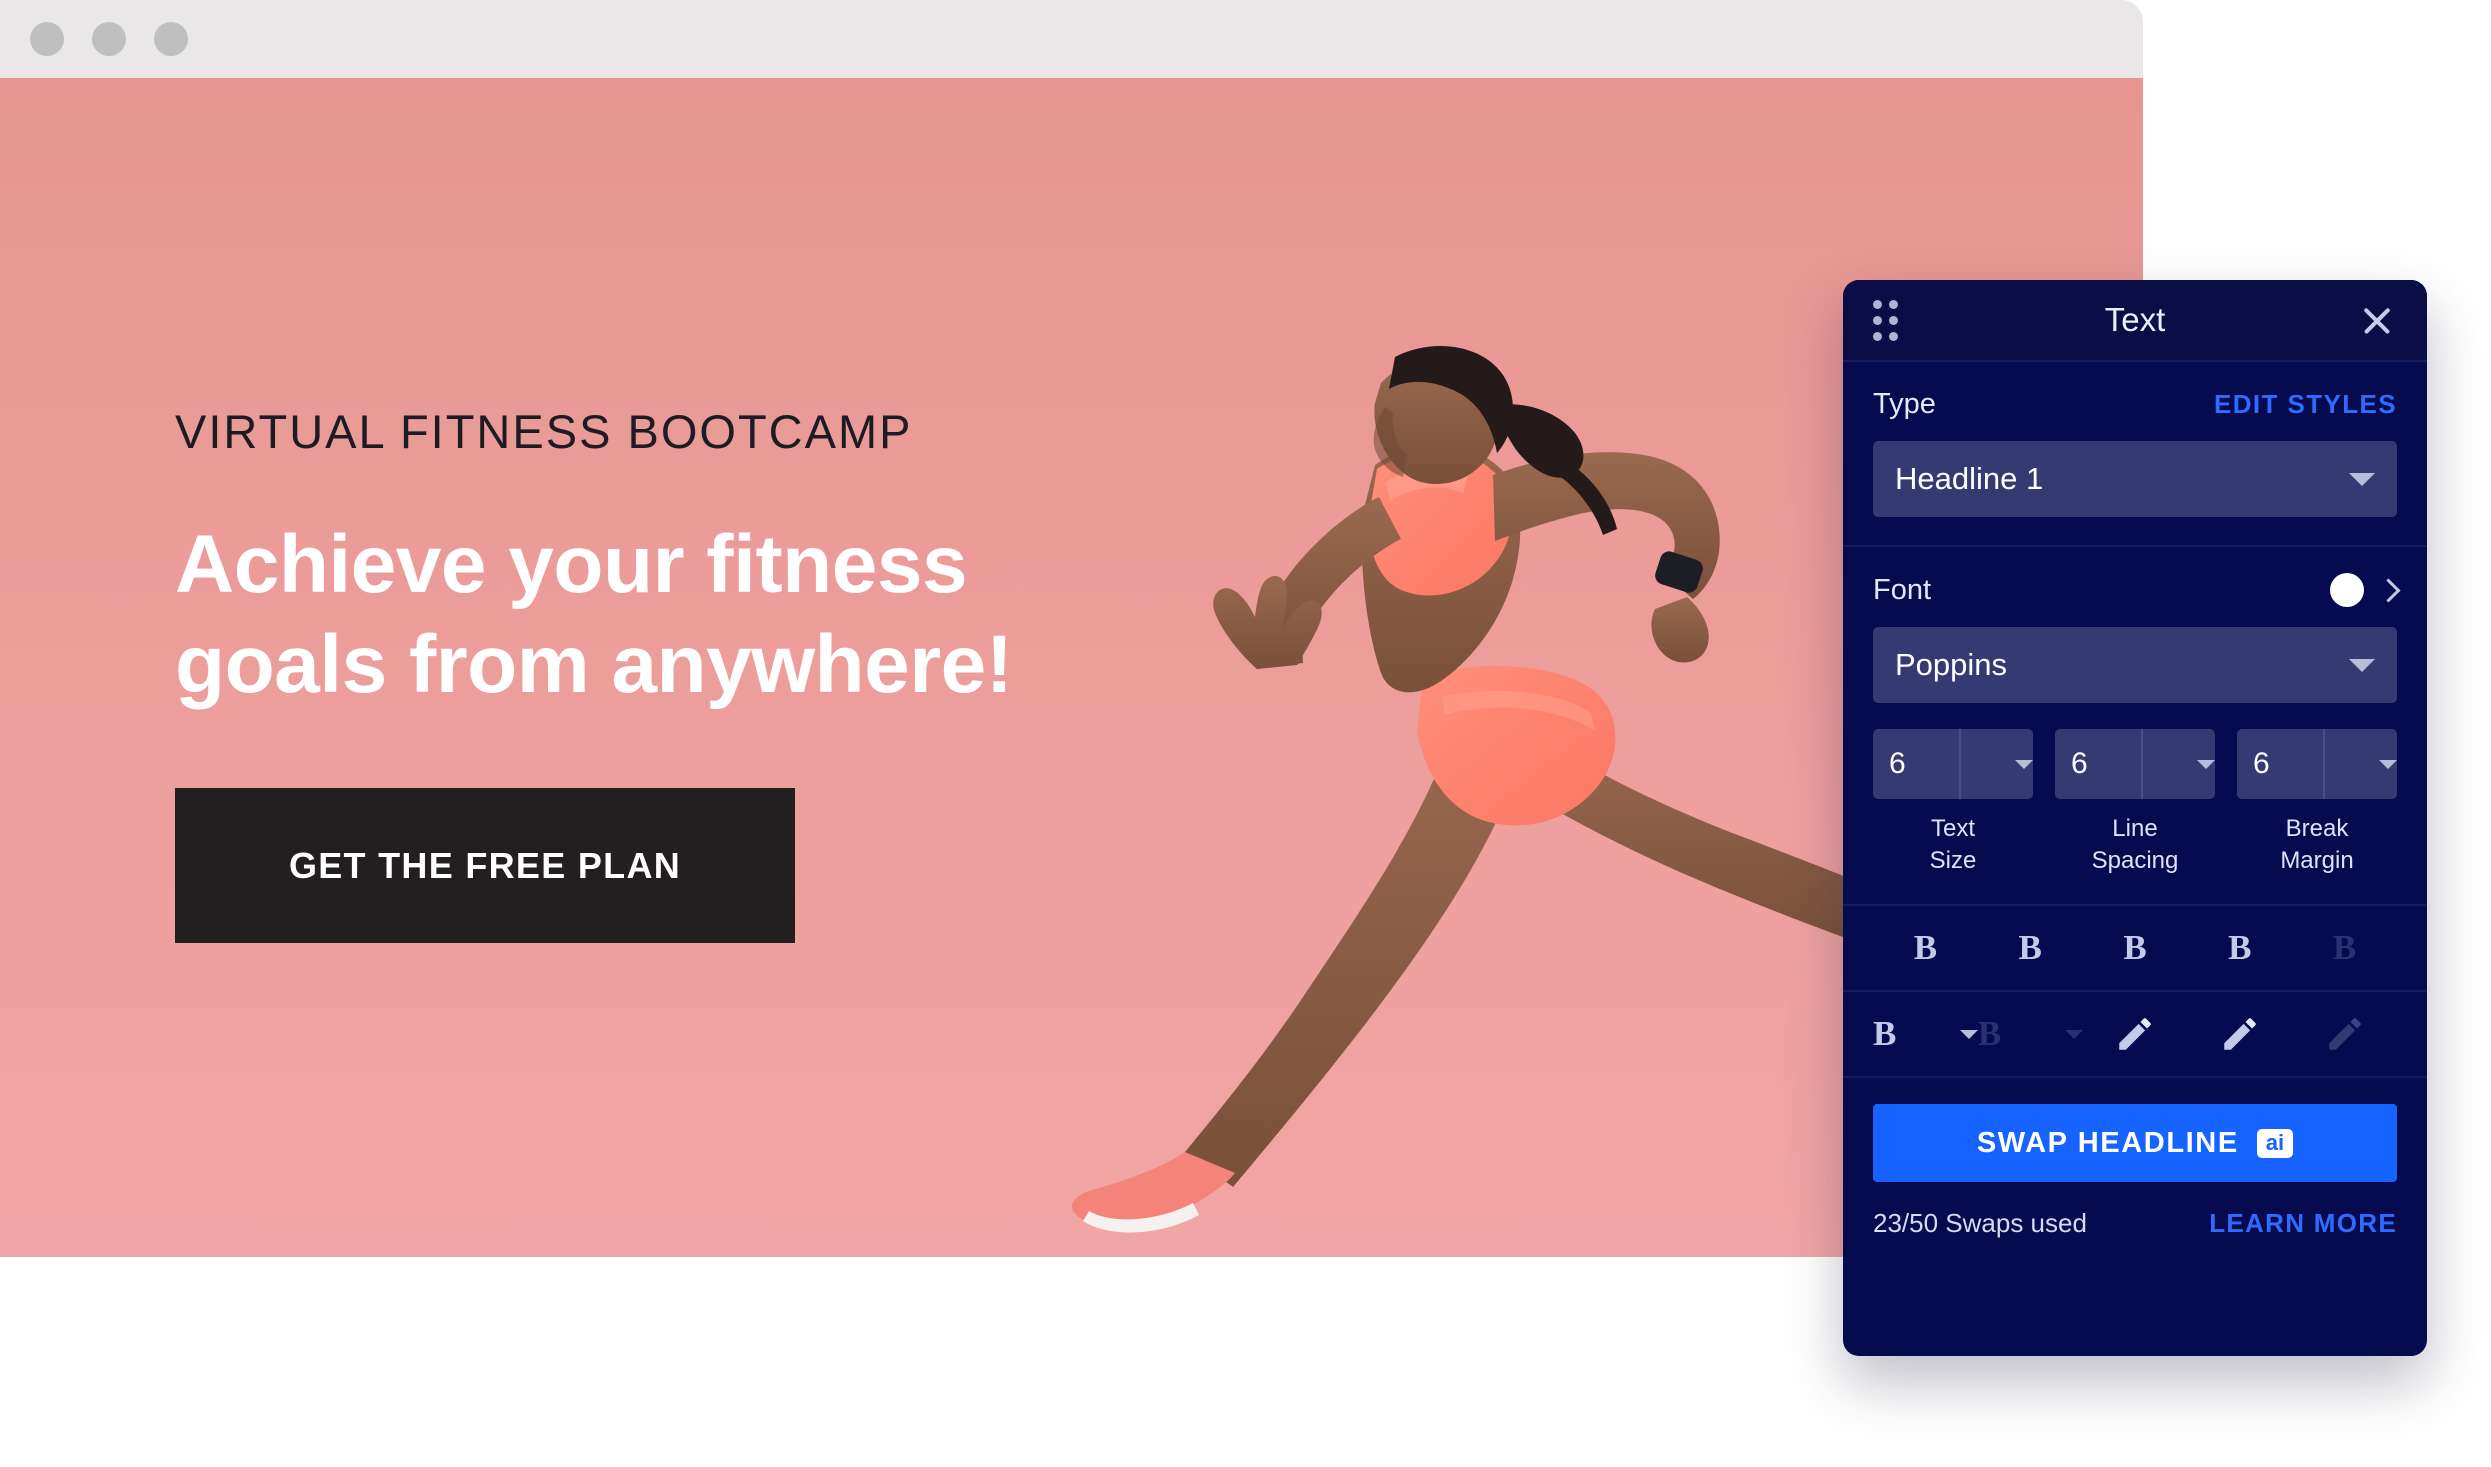  What do you see at coordinates (2137, 590) in the screenshot?
I see `font-section-header: Font` at bounding box center [2137, 590].